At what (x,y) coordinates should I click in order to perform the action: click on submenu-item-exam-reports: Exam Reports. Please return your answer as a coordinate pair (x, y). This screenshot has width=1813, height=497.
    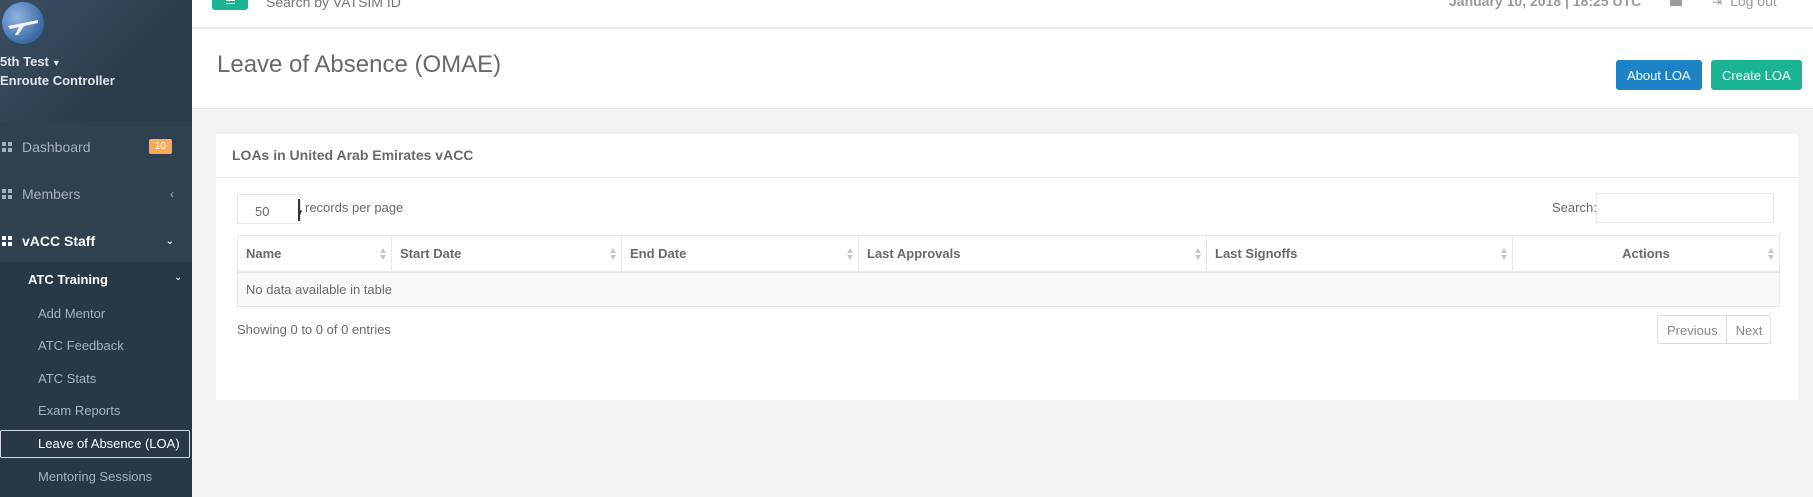
    Looking at the image, I should click on (79, 410).